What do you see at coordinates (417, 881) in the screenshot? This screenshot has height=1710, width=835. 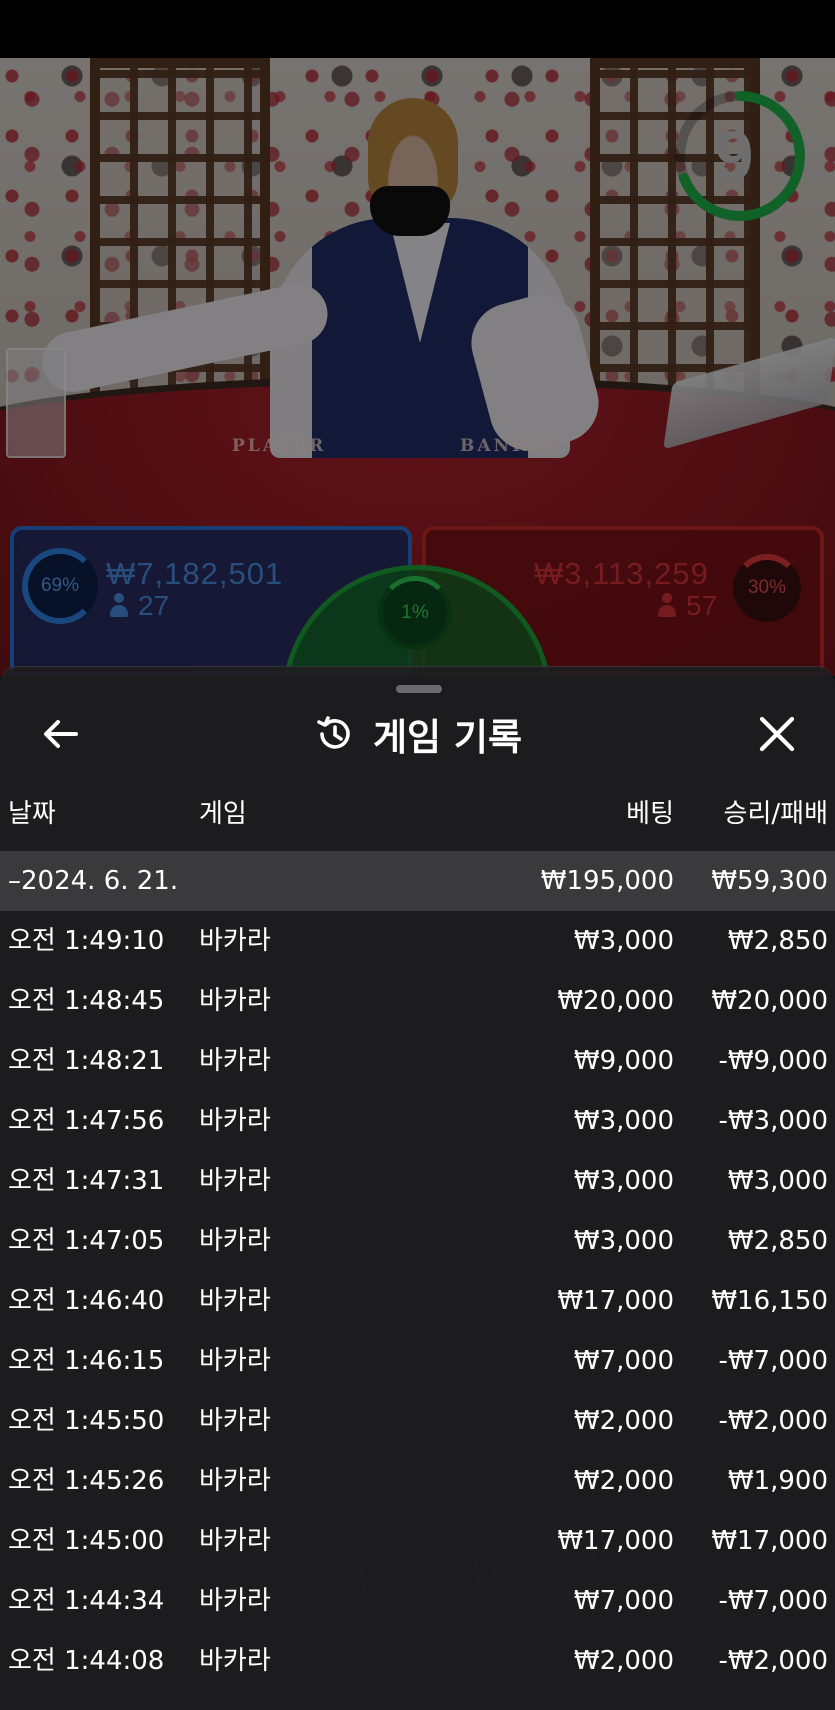 I see `day-group-row: –2024. 6. 21. ₩195,000 ₩59,300` at bounding box center [417, 881].